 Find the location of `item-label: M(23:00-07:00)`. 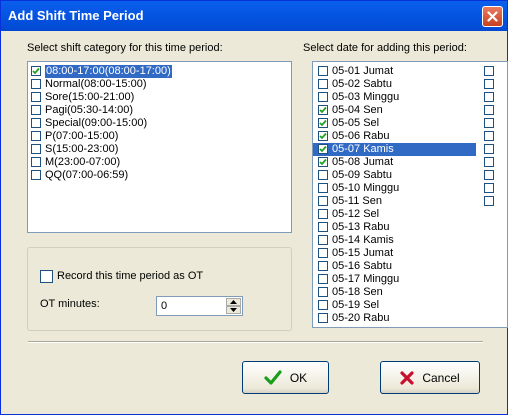

item-label: M(23:00-07:00) is located at coordinates (83, 162).